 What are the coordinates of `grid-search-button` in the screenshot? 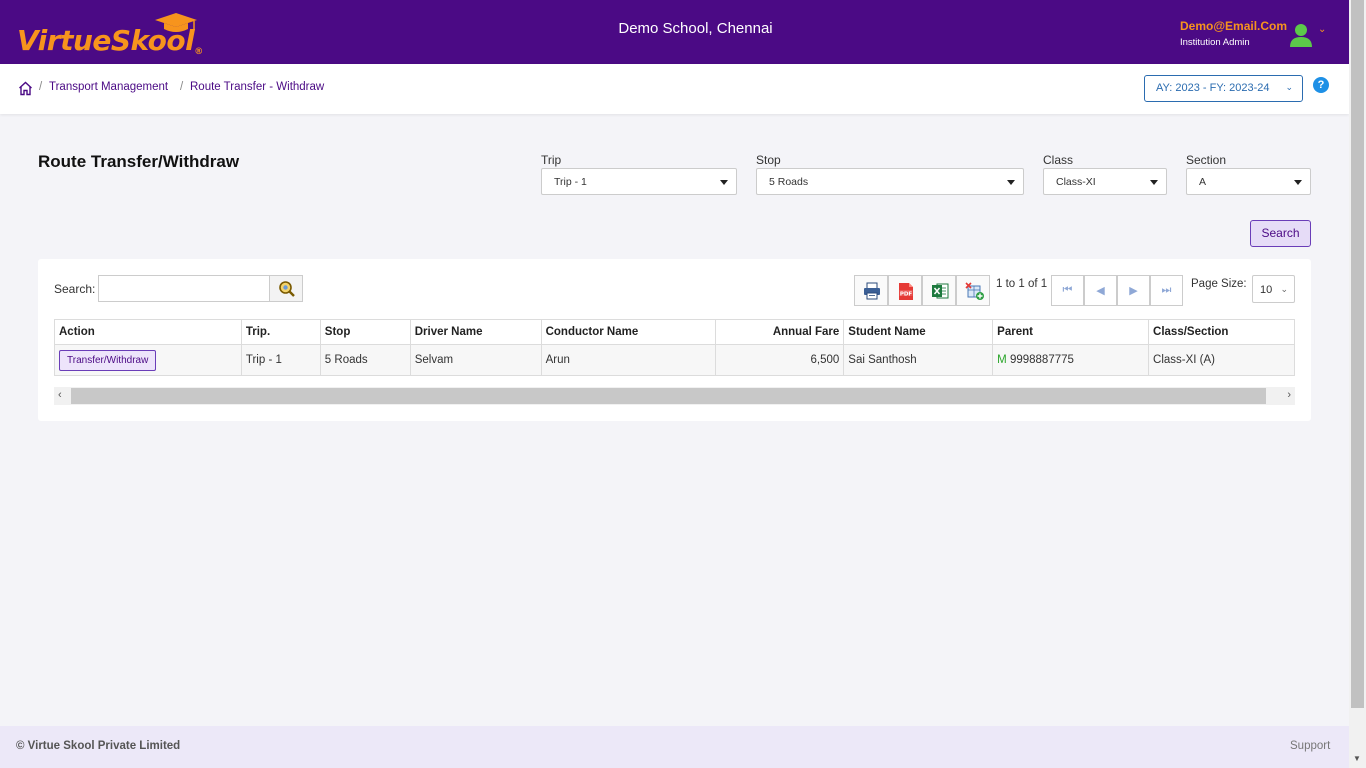 It's located at (286, 288).